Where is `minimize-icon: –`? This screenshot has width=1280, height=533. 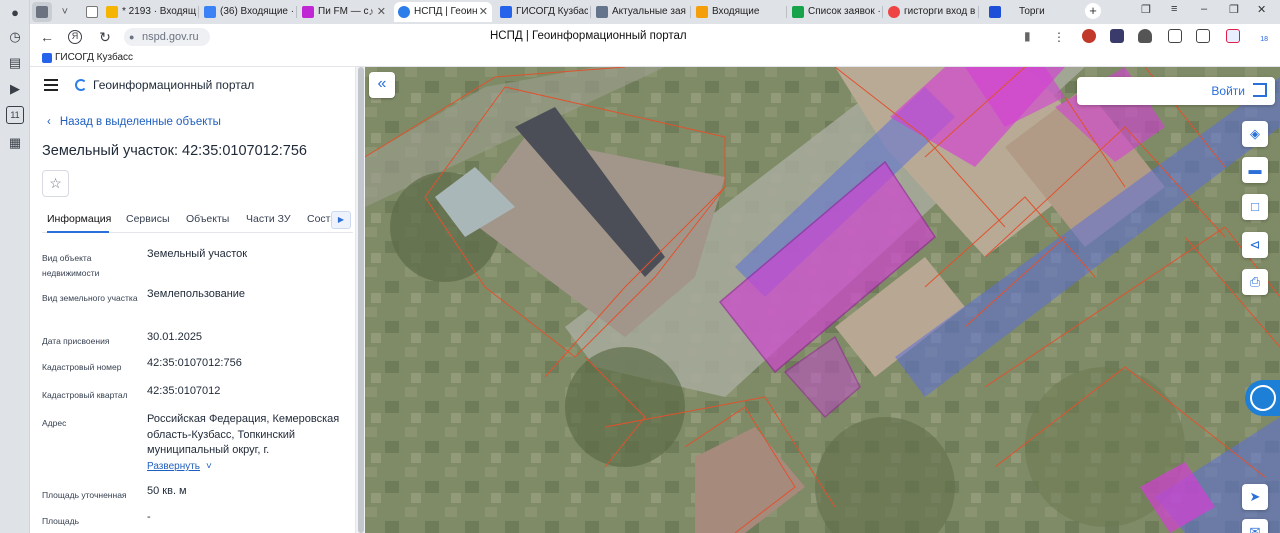
minimize-icon: – is located at coordinates (1204, 9).